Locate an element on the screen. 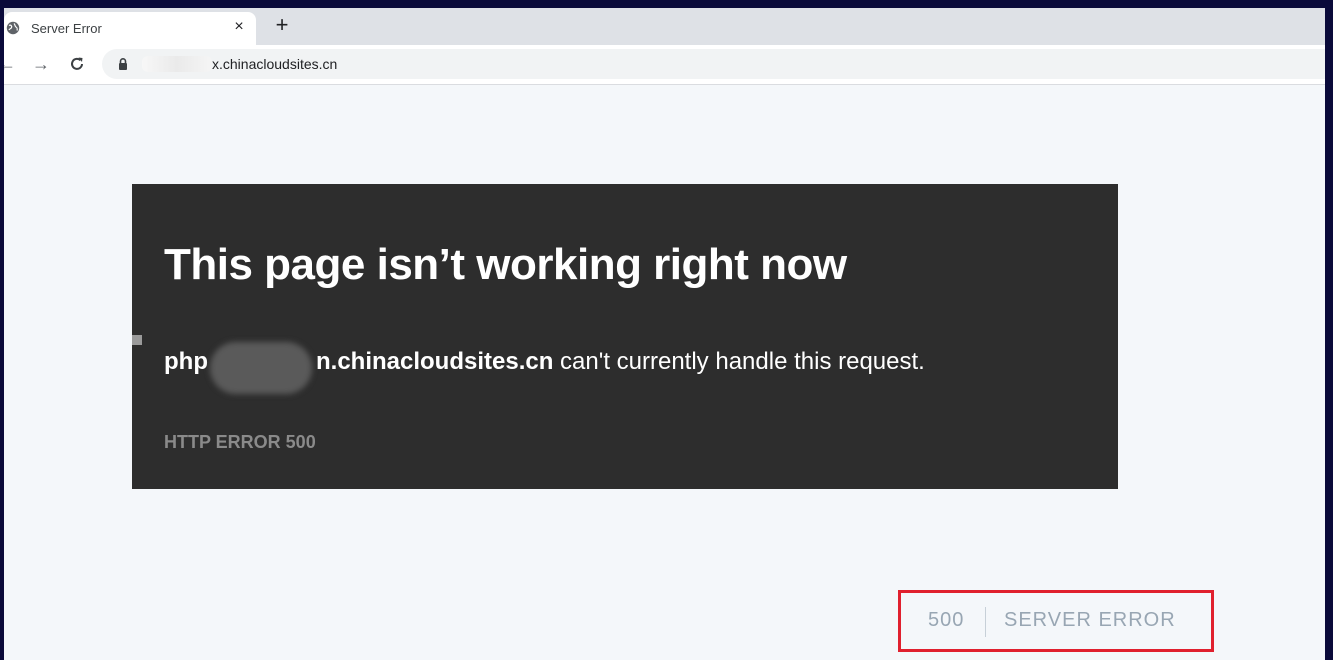 Image resolution: width=1333 pixels, height=660 pixels. browser-toolbar: ← → x.chinacloudsites.cn is located at coordinates (664, 65).